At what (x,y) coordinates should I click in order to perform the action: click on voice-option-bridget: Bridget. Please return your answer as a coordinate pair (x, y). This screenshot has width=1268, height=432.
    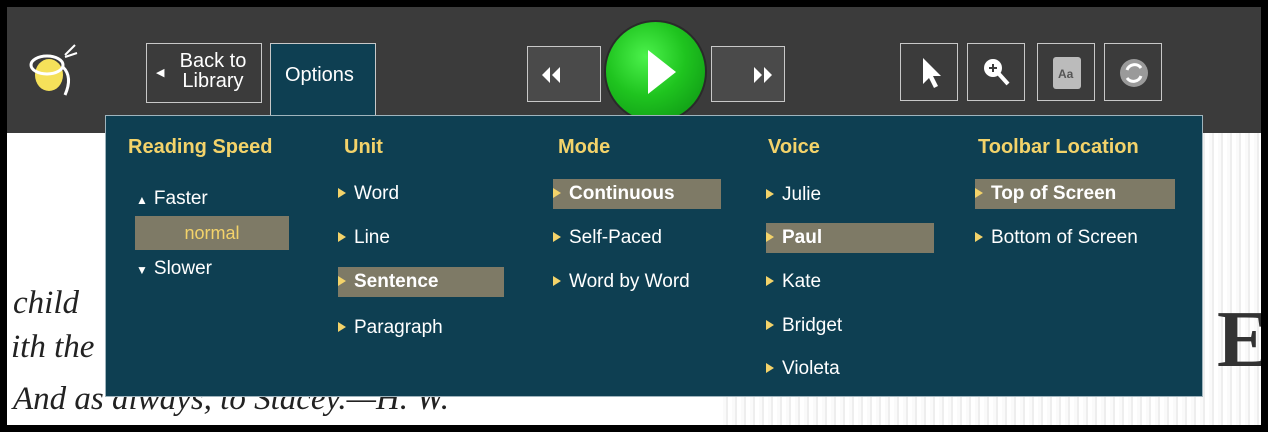
    Looking at the image, I should click on (850, 326).